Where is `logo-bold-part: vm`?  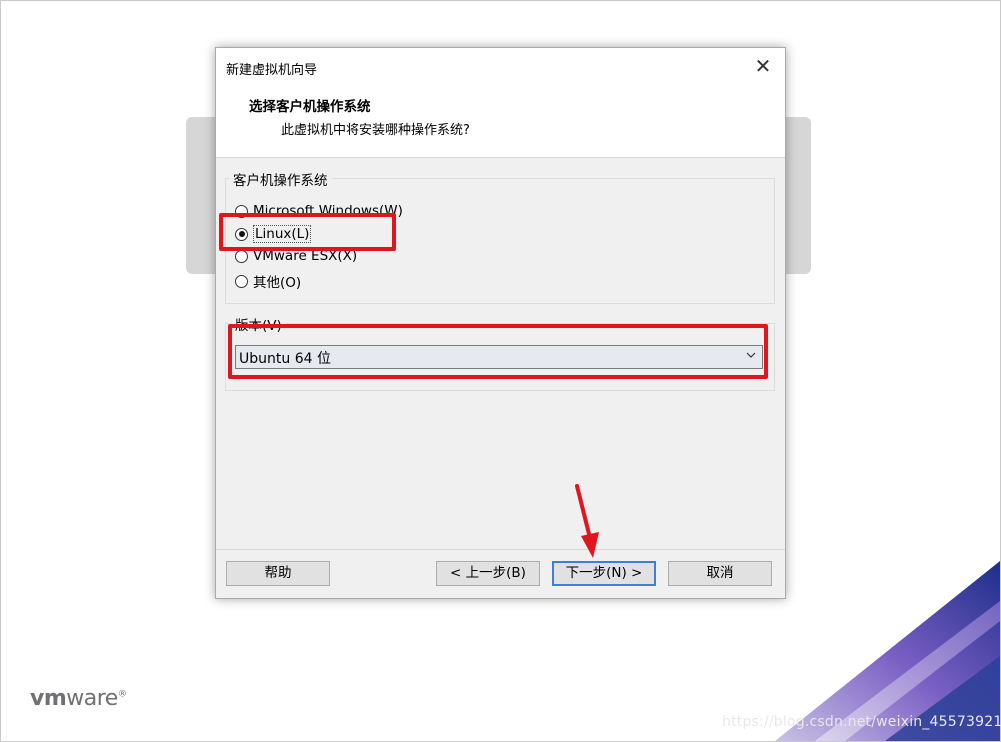 logo-bold-part: vm is located at coordinates (48, 698).